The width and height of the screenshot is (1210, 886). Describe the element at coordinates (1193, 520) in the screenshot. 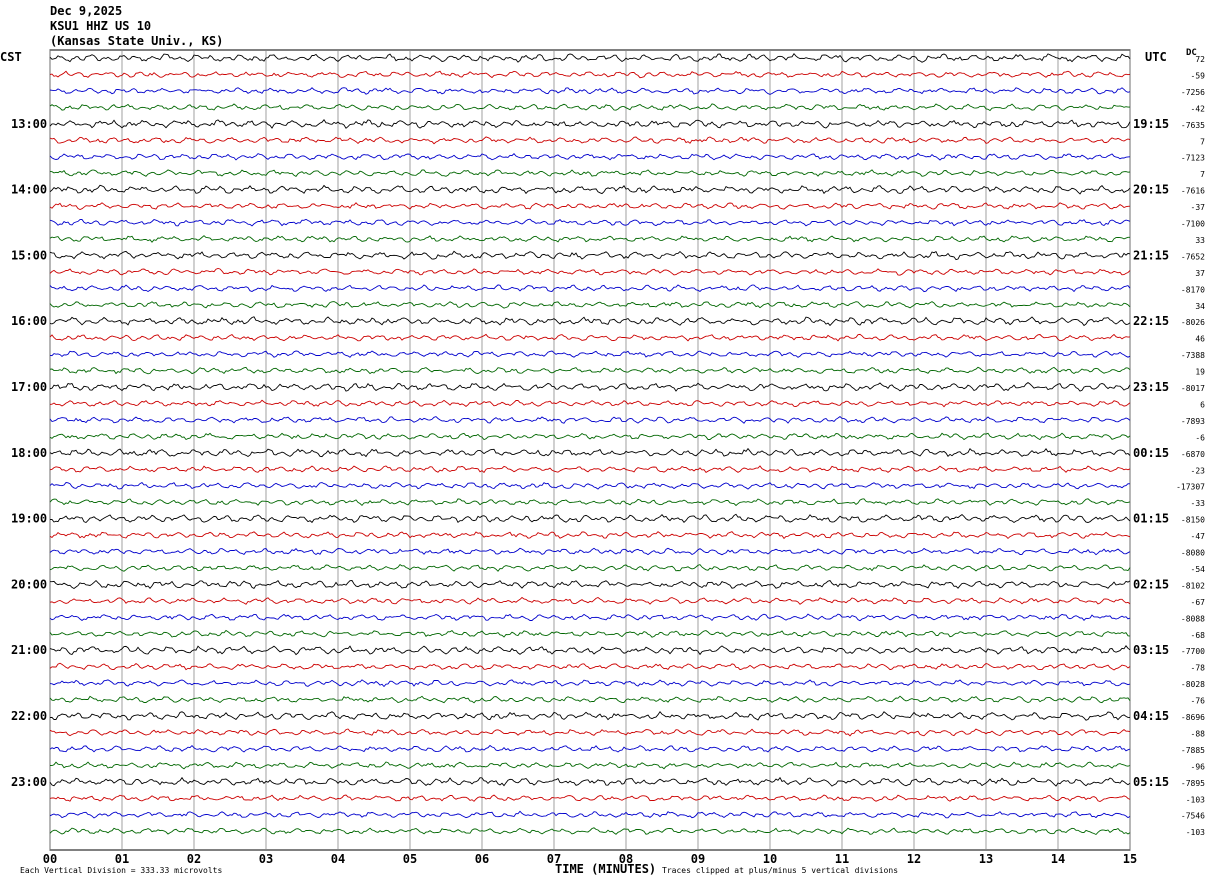

I see `dc-offset-label: -8150` at that location.